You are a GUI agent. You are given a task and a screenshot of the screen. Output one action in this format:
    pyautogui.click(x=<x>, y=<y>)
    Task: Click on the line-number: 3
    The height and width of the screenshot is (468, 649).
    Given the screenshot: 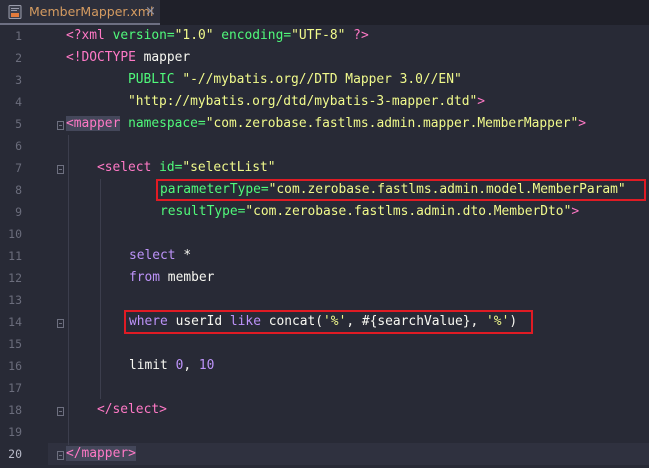 What is the action you would take?
    pyautogui.click(x=18, y=80)
    